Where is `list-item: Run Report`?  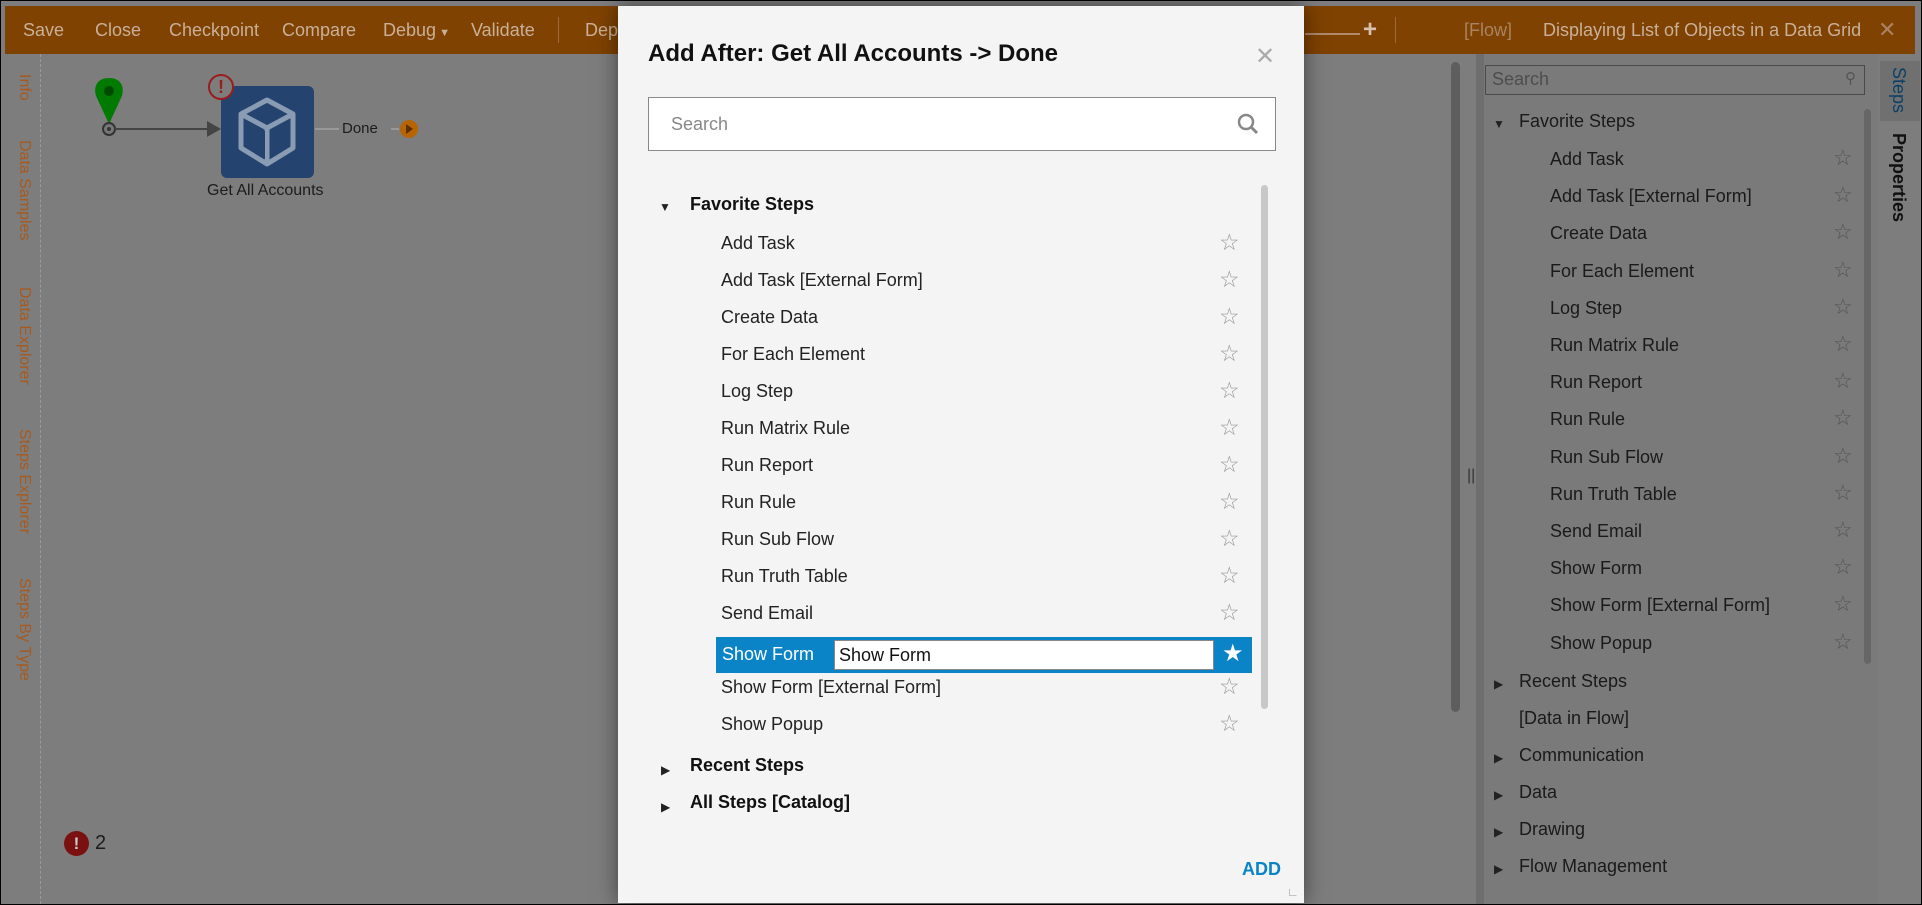 list-item: Run Report is located at coordinates (767, 465).